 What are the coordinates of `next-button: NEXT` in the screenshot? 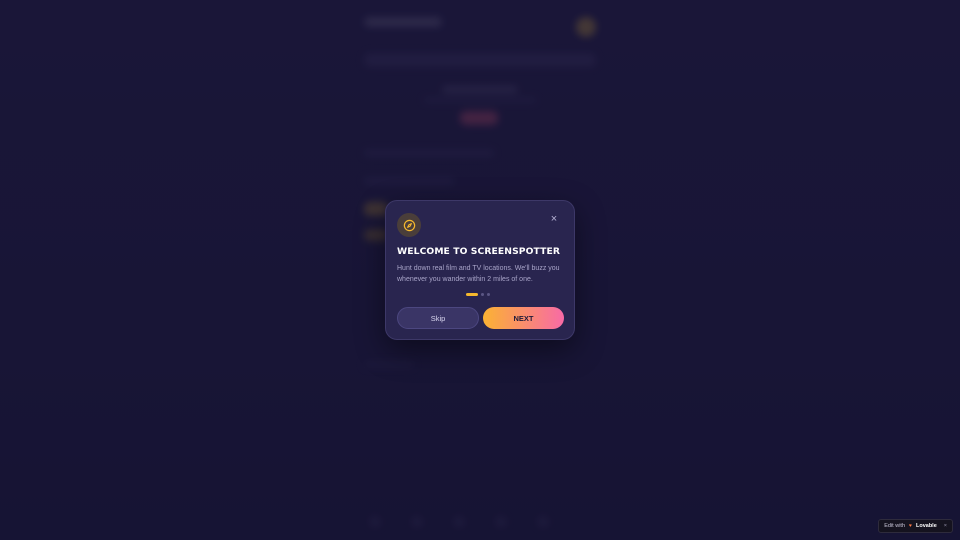 It's located at (523, 318).